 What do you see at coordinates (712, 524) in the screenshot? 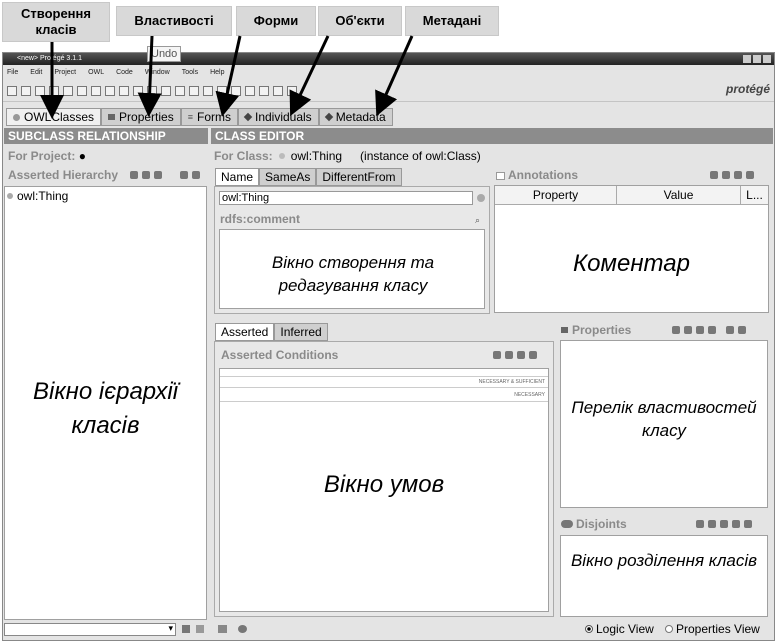
I see `add-all-siblings-icon` at bounding box center [712, 524].